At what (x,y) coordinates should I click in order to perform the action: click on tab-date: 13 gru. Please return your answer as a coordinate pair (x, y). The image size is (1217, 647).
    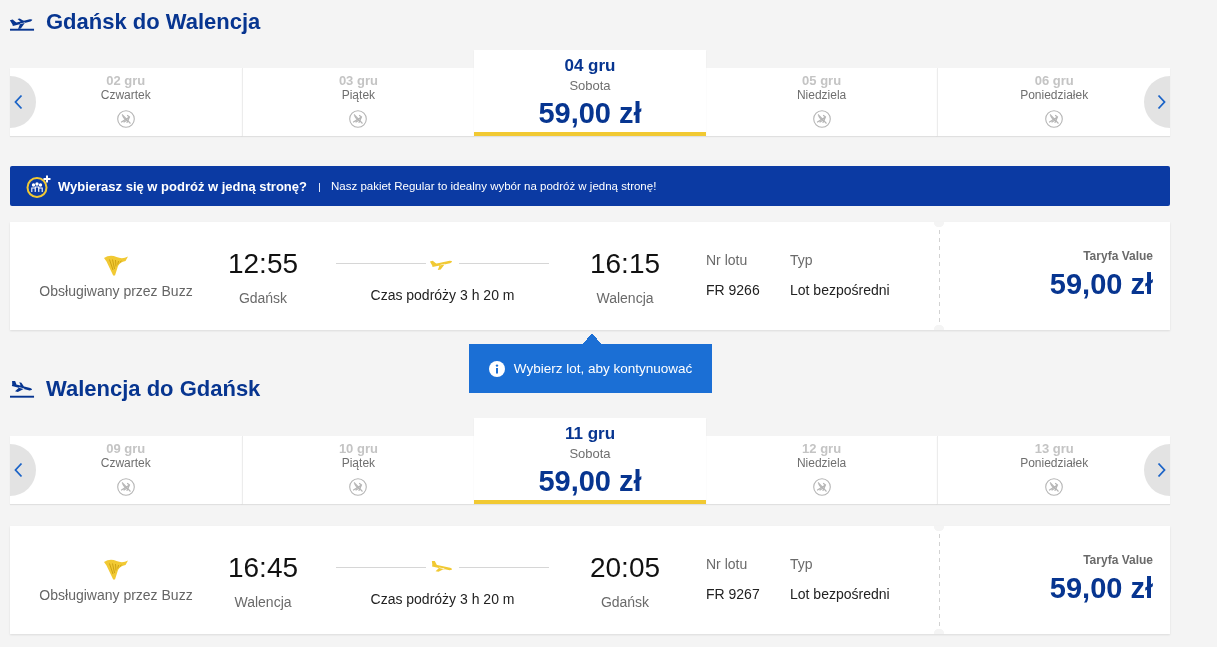
    Looking at the image, I should click on (1054, 448).